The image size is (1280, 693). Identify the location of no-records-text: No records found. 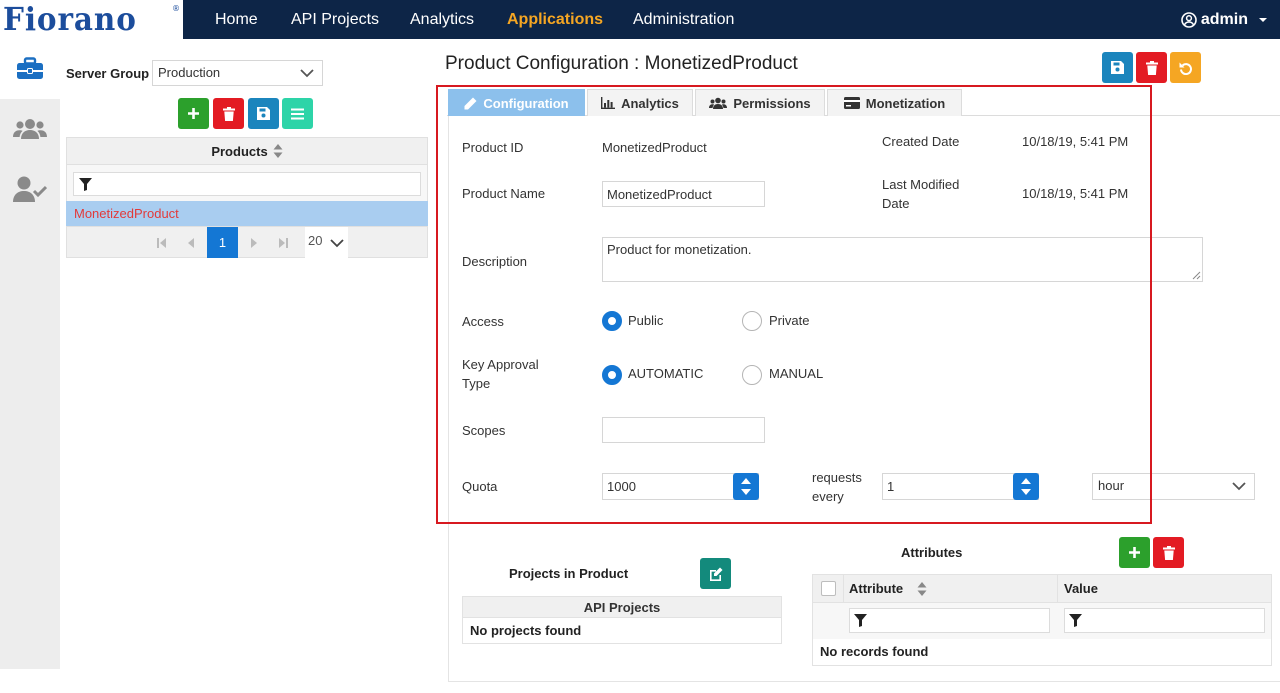
(874, 651).